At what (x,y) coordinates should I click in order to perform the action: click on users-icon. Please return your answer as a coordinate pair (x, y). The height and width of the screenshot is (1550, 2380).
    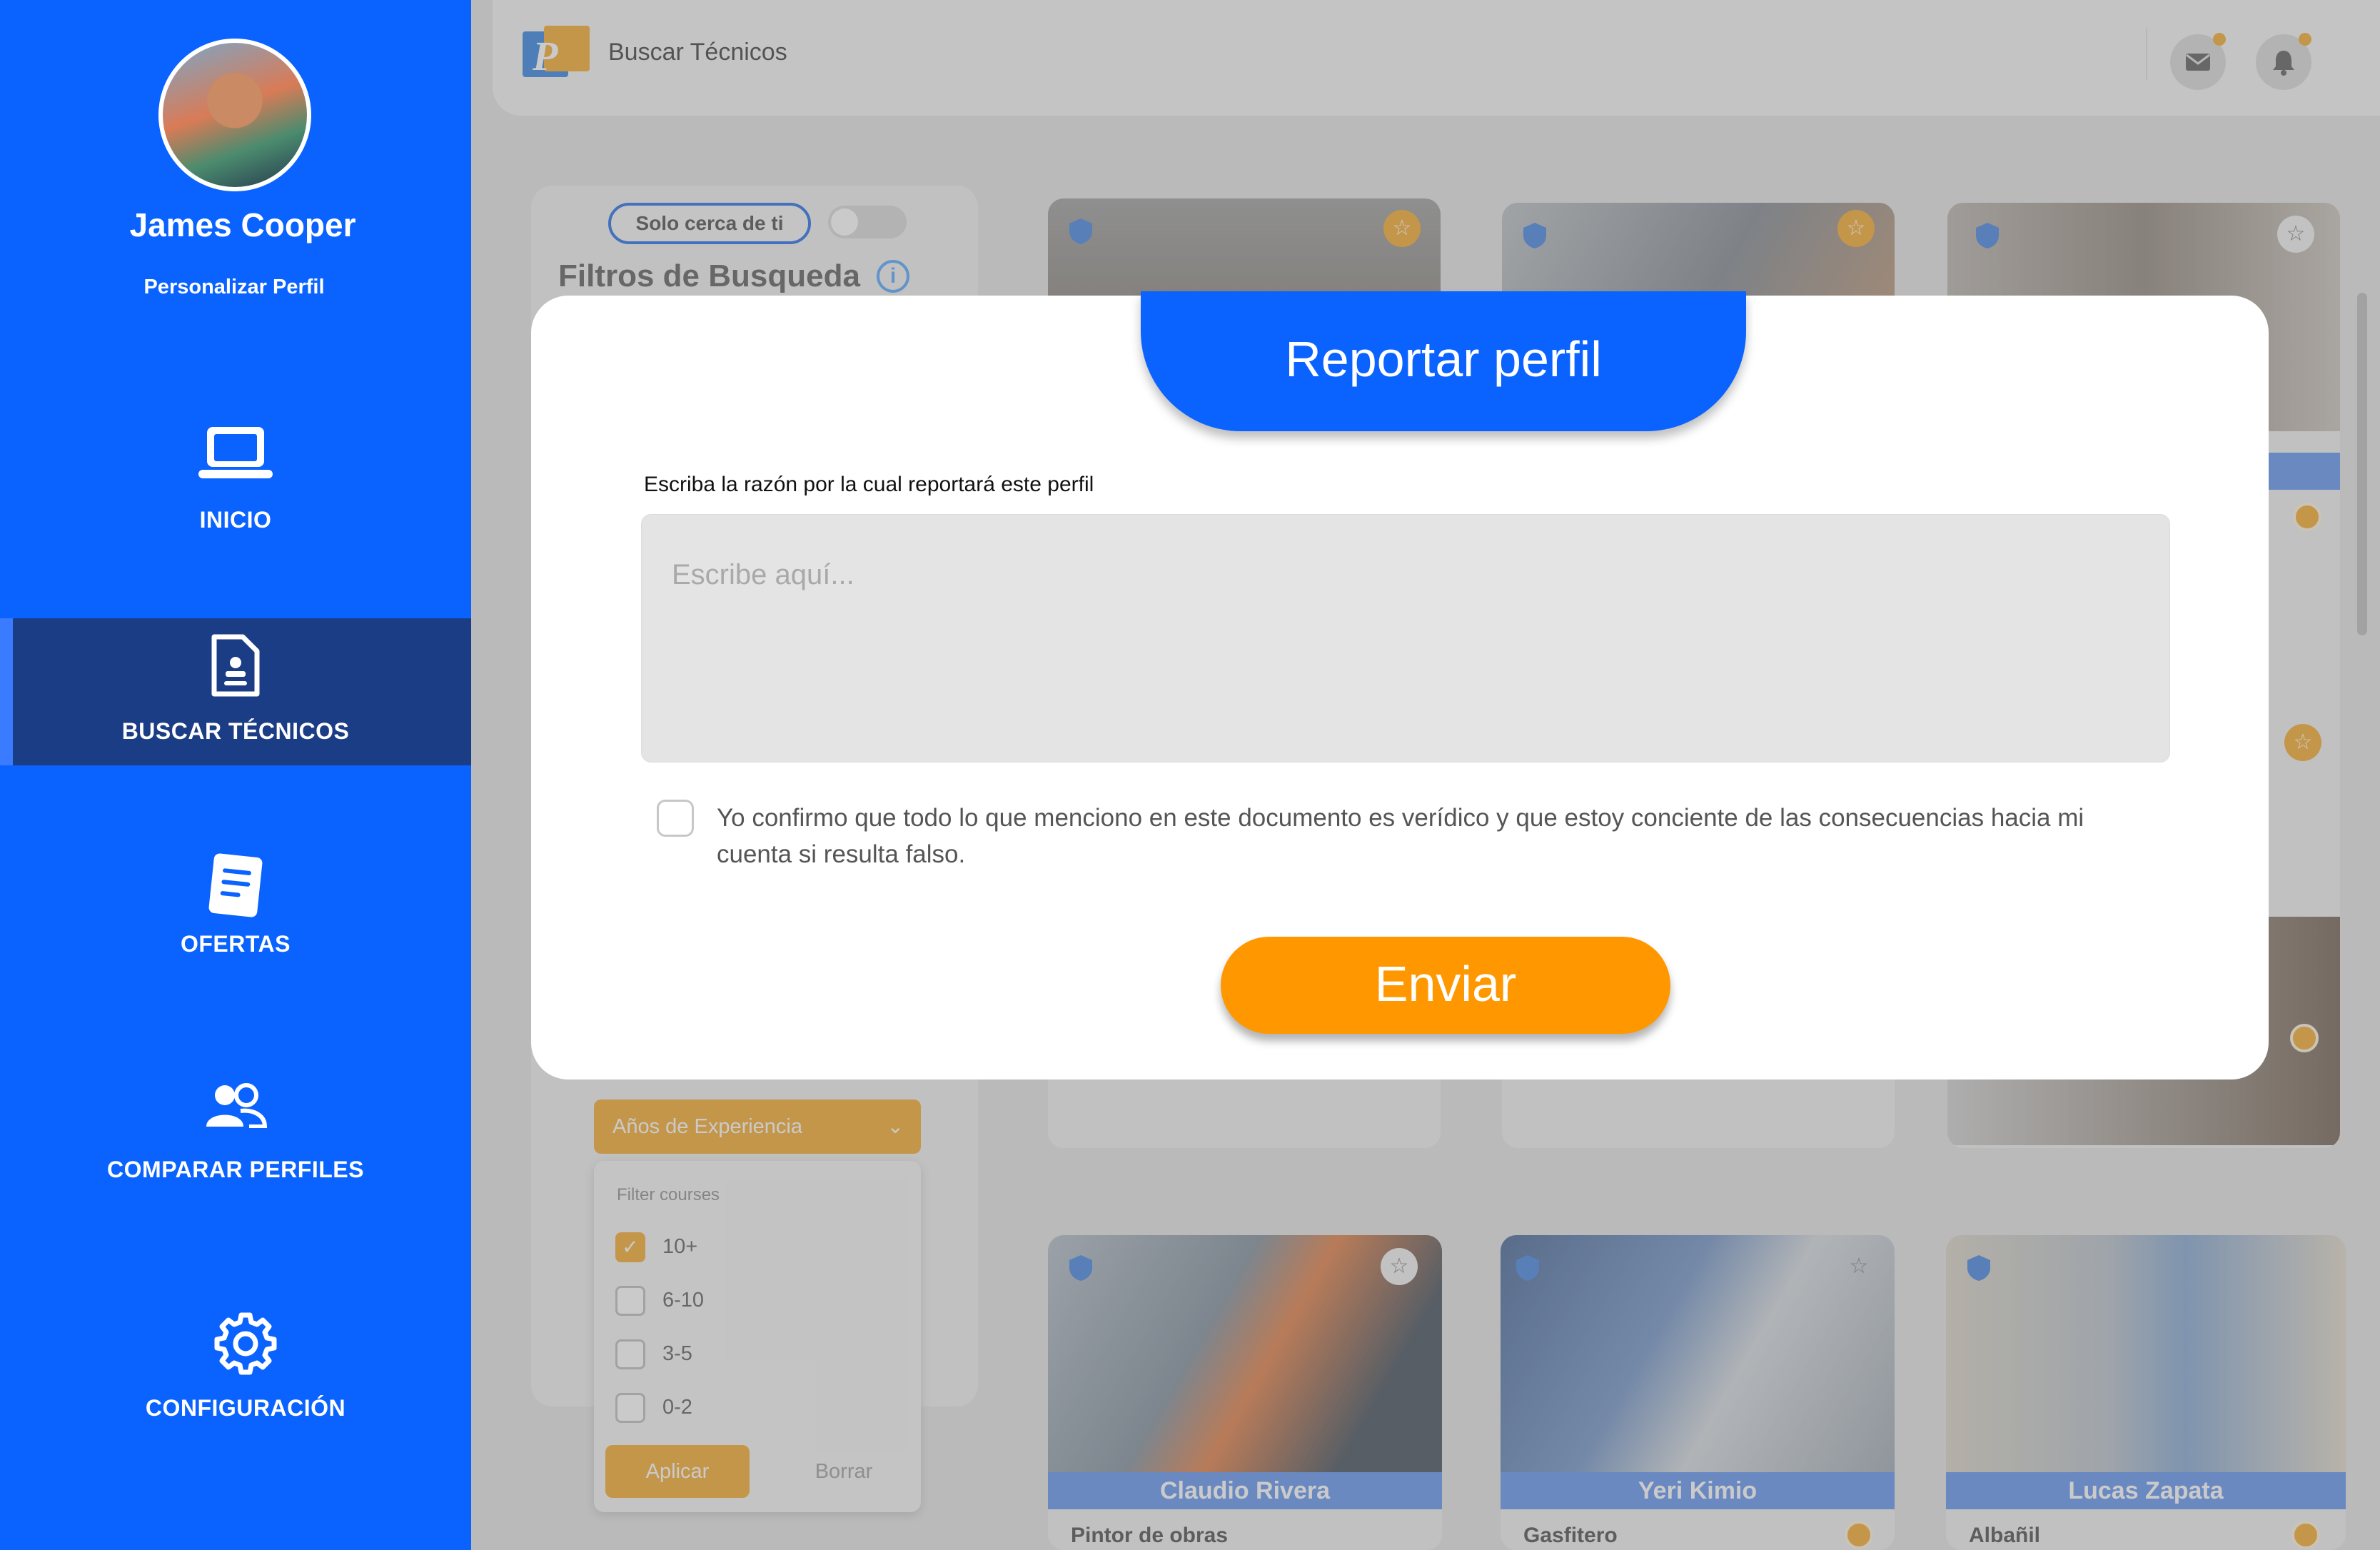
    Looking at the image, I should click on (237, 1105).